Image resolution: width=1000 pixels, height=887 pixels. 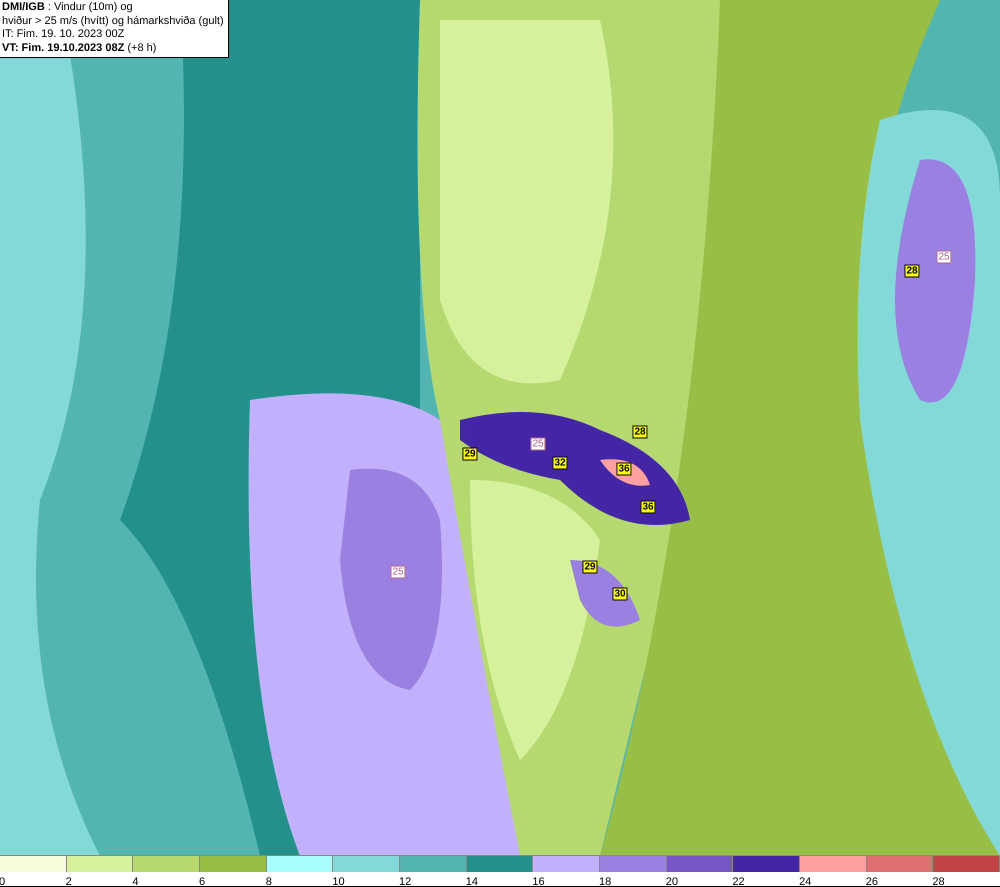 What do you see at coordinates (872, 881) in the screenshot?
I see `legend-tick-label: 26` at bounding box center [872, 881].